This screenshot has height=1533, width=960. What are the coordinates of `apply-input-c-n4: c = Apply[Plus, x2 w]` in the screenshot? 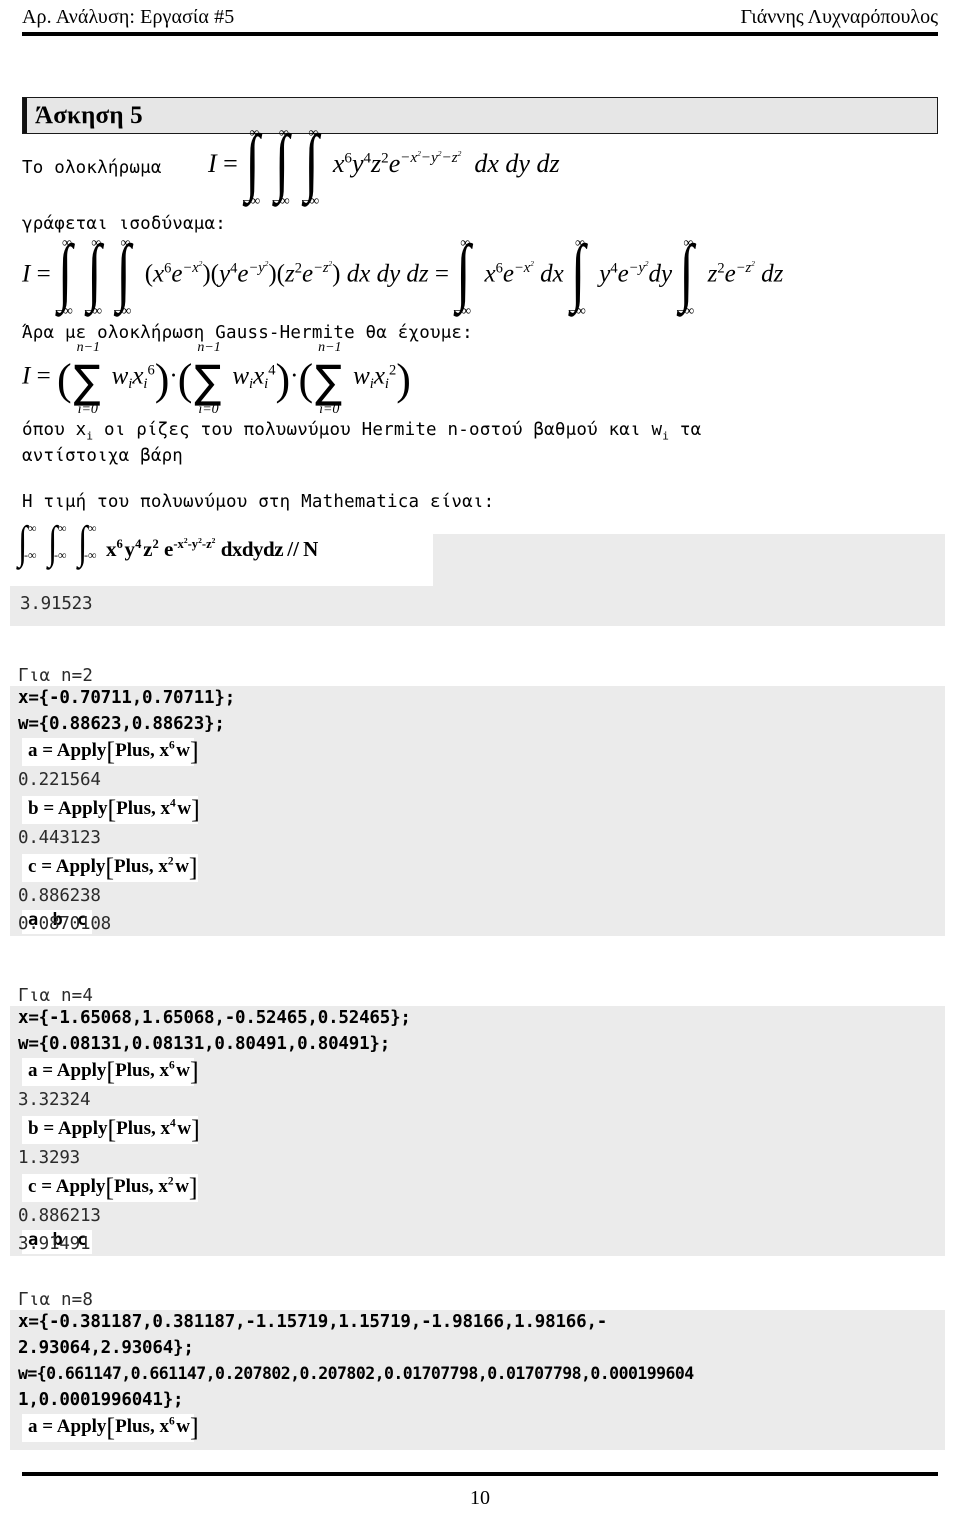 It's located at (110, 1188).